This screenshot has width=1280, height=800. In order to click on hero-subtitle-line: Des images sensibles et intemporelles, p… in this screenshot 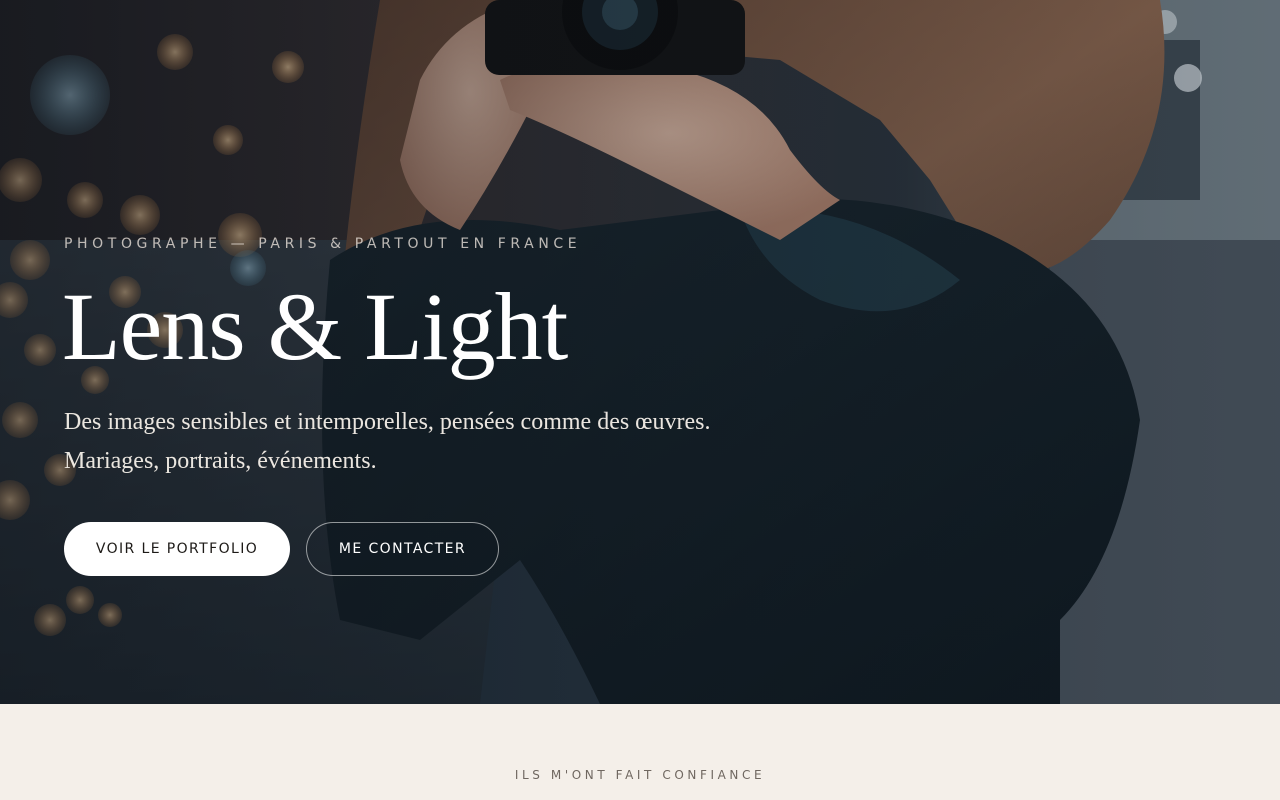, I will do `click(387, 422)`.